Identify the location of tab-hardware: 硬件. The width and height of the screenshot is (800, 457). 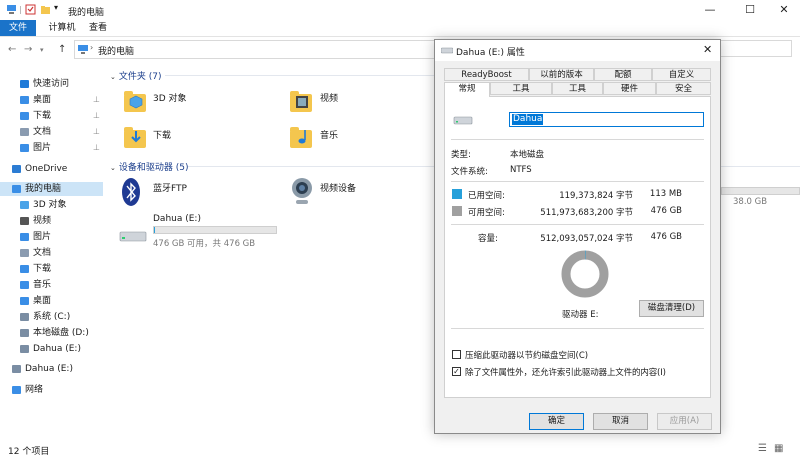
(629, 88).